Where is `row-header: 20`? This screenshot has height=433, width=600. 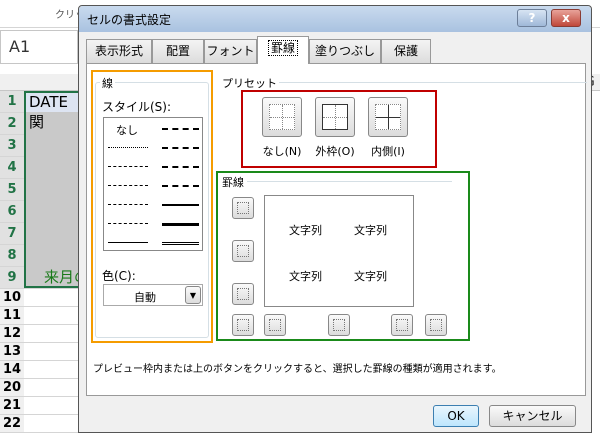 row-header: 20 is located at coordinates (12, 388).